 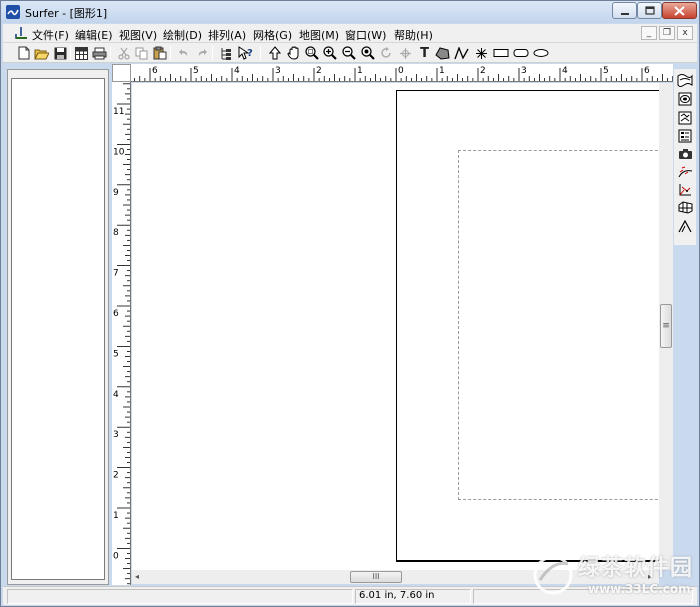 What do you see at coordinates (413, 35) in the screenshot?
I see `menu-help: 帮助(H)` at bounding box center [413, 35].